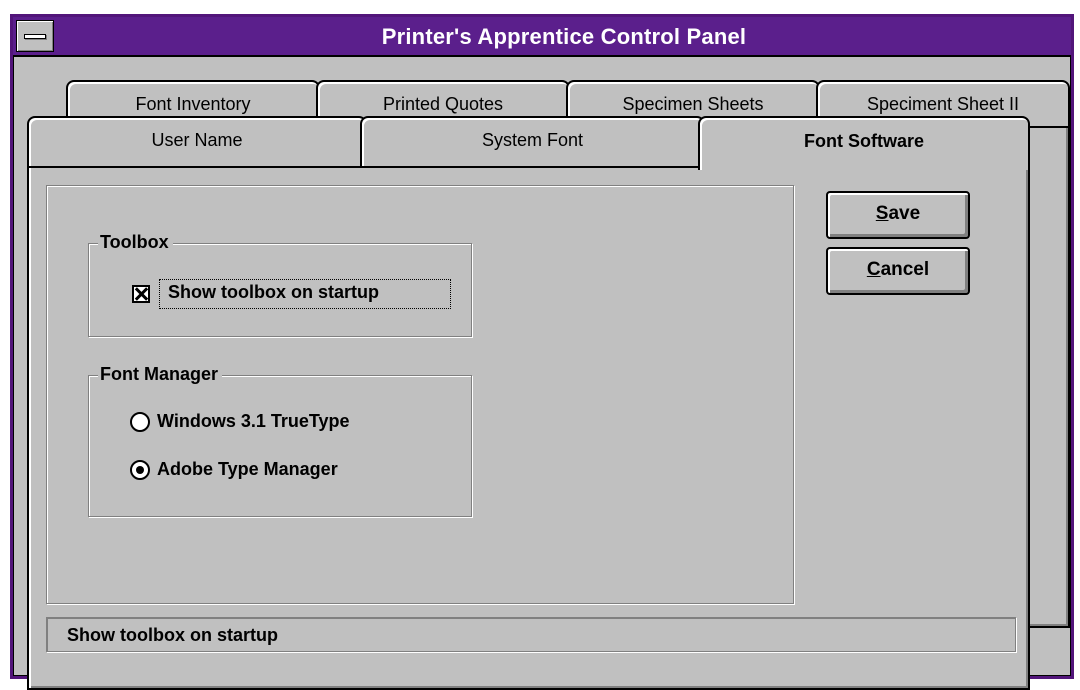  I want to click on window-title: Printer's Apprentice Control Panel, so click(564, 36).